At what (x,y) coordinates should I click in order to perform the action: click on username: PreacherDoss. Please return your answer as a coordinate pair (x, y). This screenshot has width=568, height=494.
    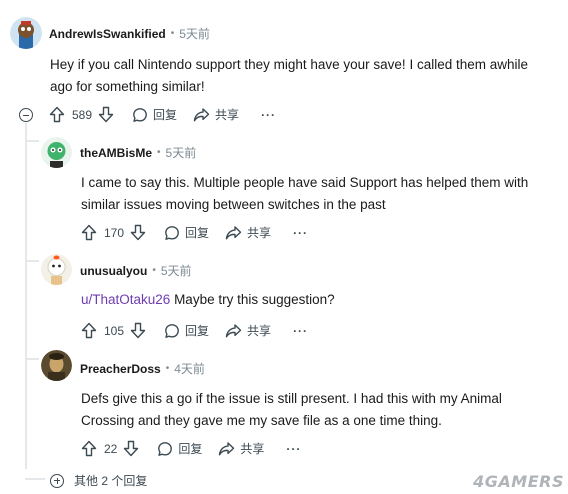
    Looking at the image, I should click on (120, 369).